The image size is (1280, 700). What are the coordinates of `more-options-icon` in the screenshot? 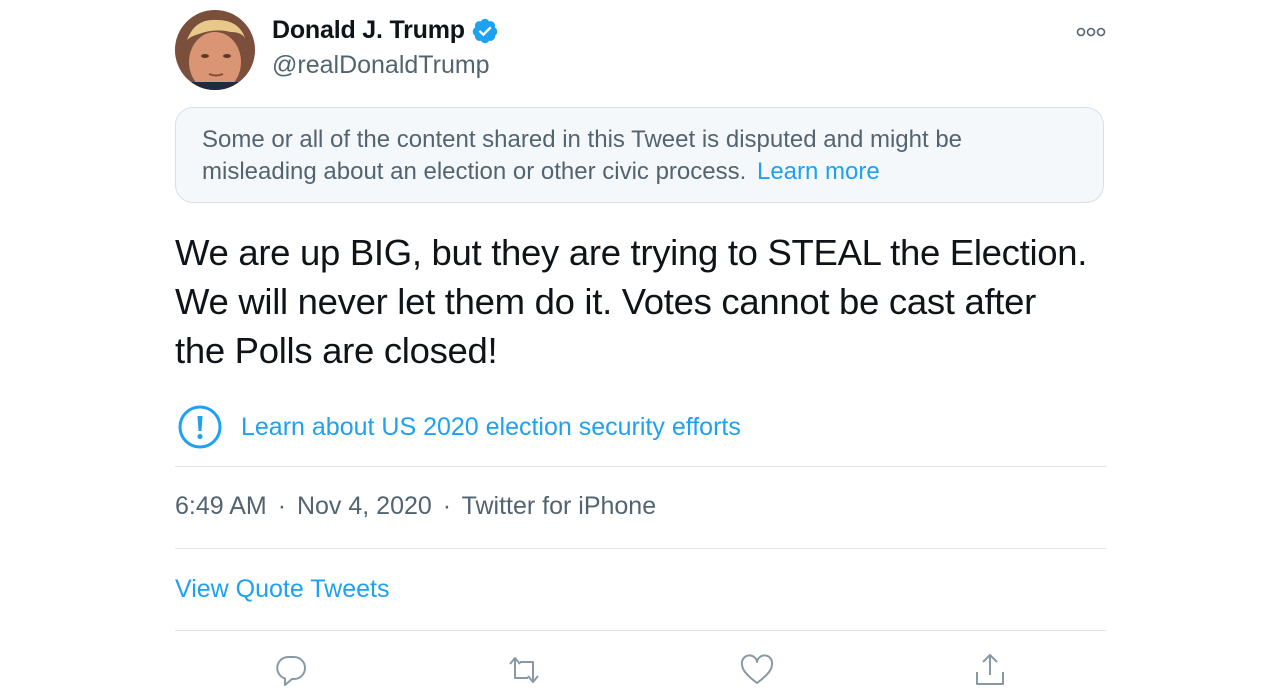 It's located at (1091, 32).